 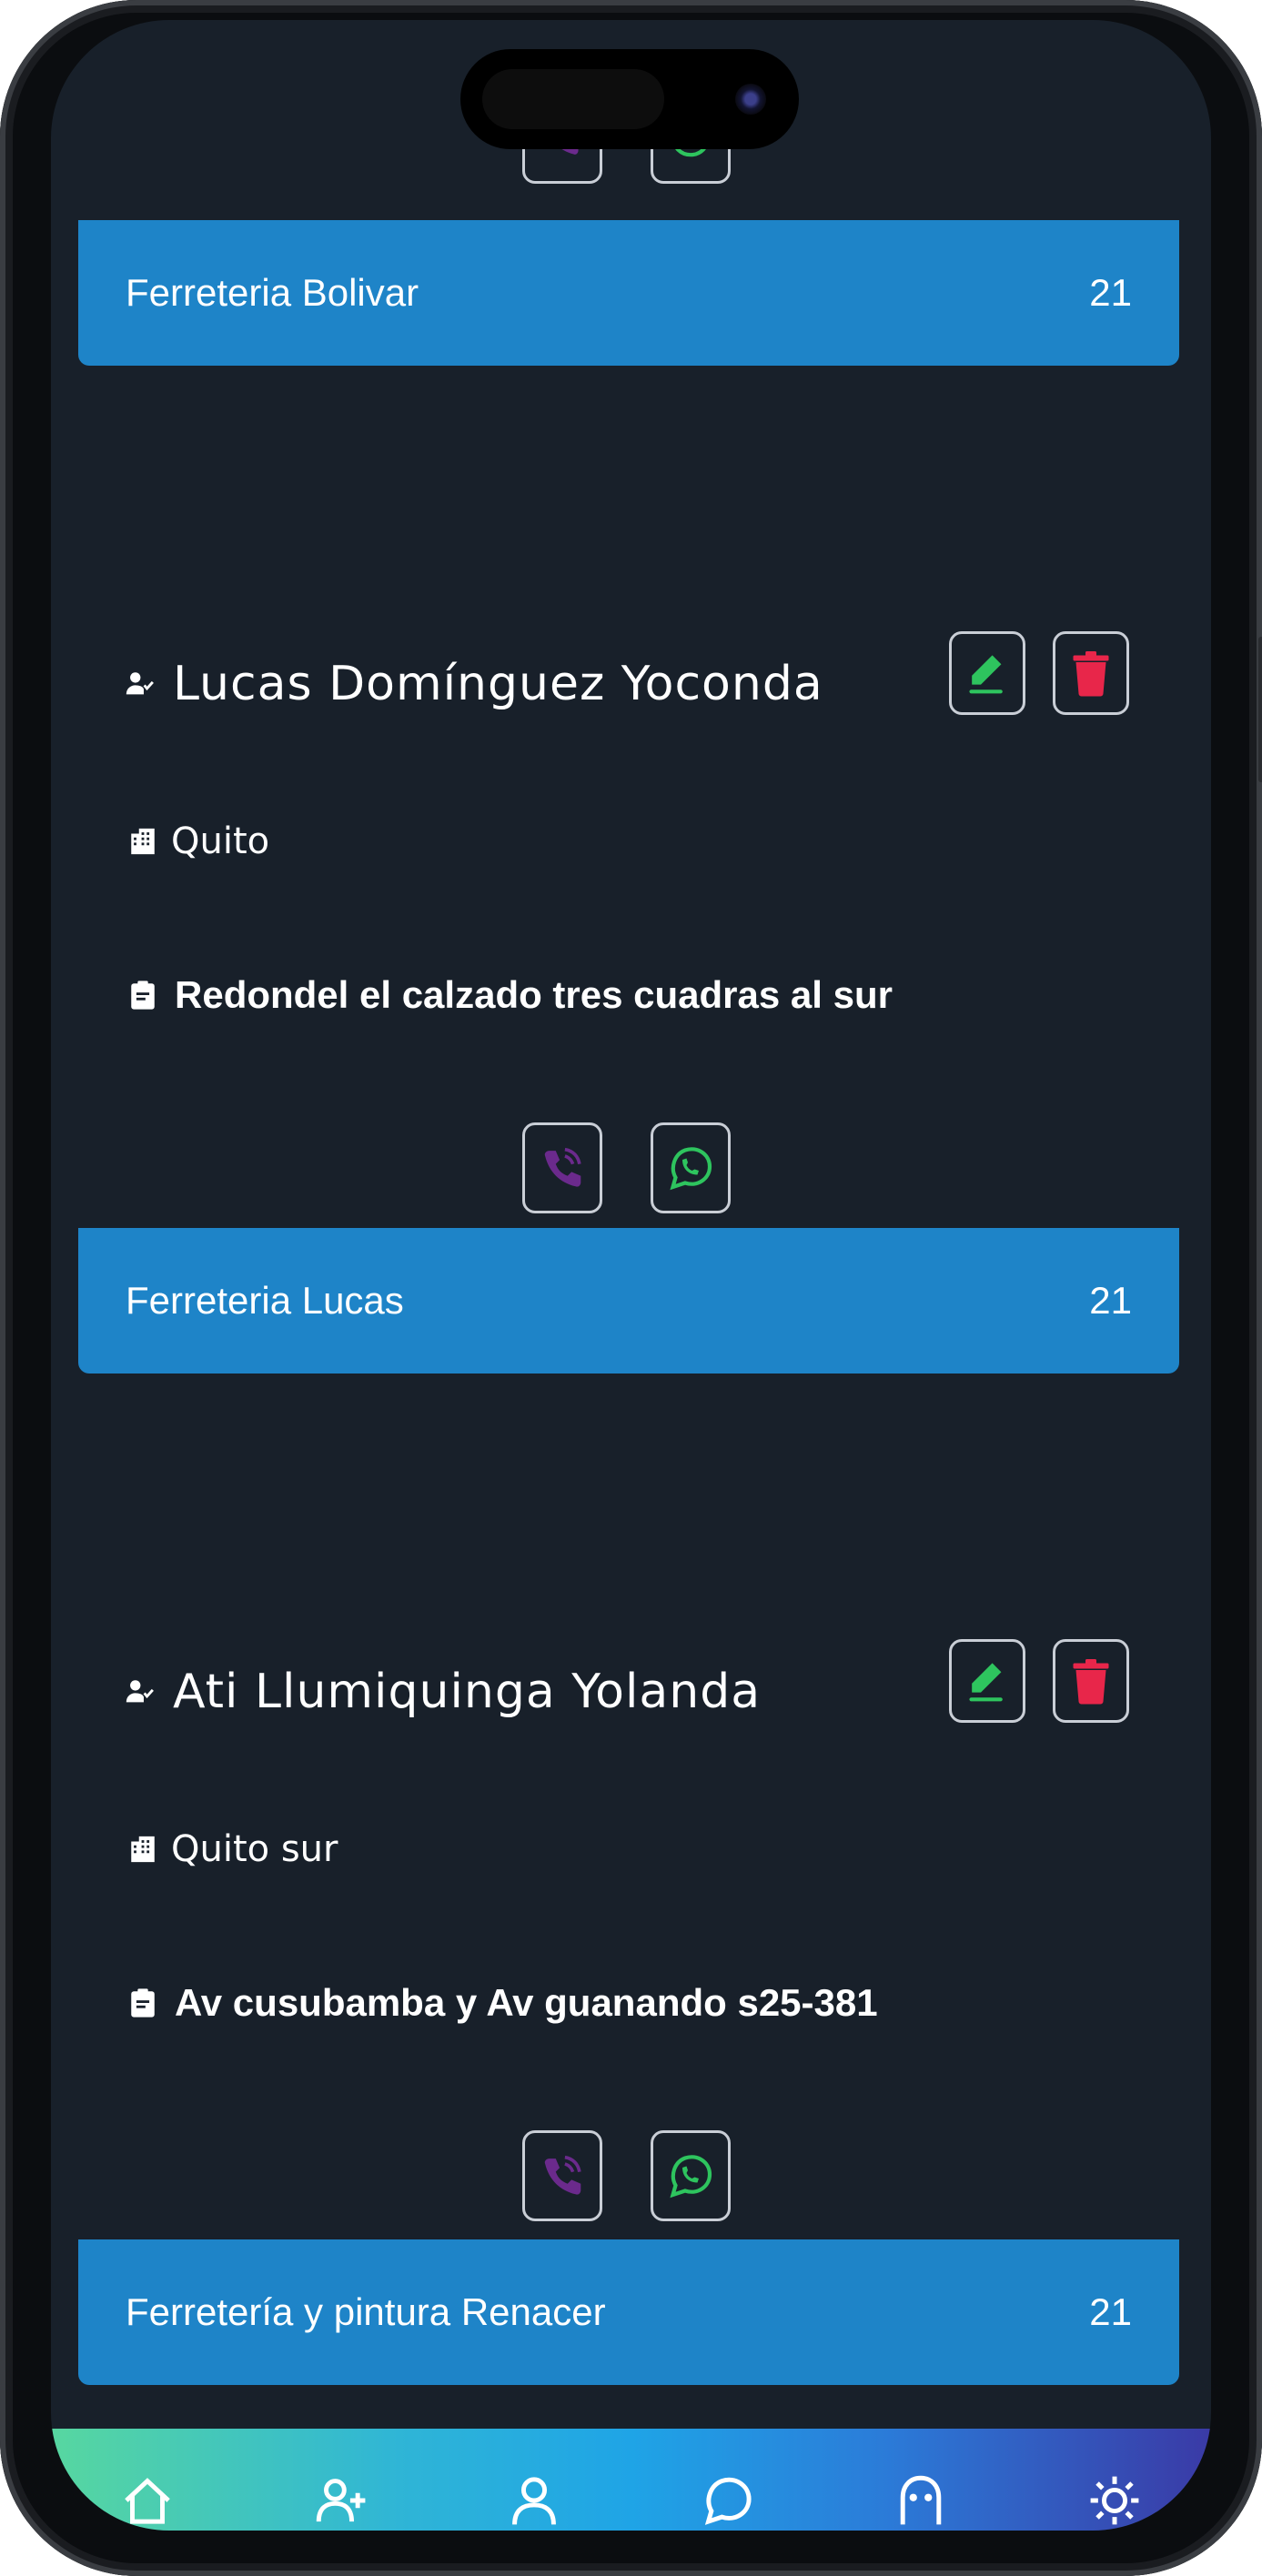 I want to click on add-user-icon, so click(x=341, y=2500).